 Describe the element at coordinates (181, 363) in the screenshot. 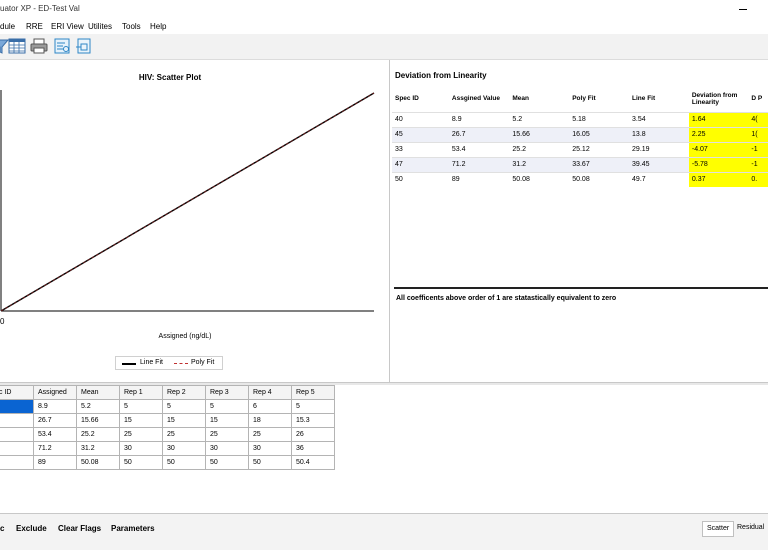

I see `legend-poly-fit-swatch` at that location.